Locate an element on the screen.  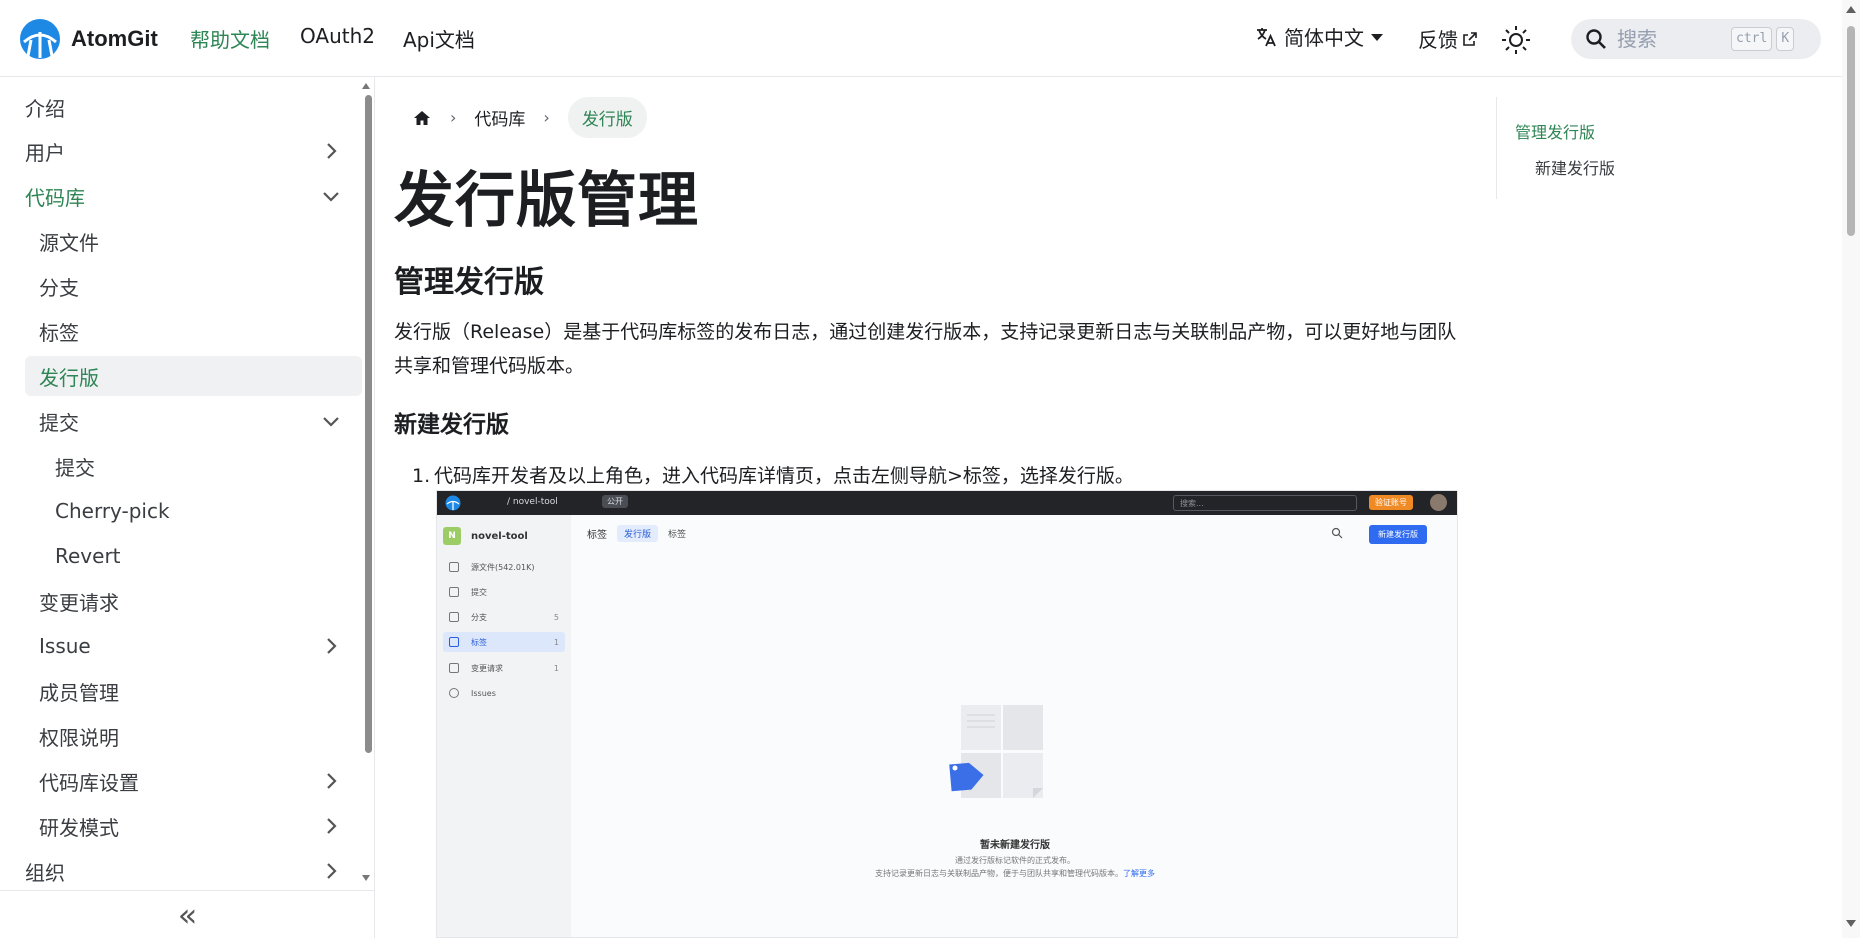
sun-icon is located at coordinates (1516, 40).